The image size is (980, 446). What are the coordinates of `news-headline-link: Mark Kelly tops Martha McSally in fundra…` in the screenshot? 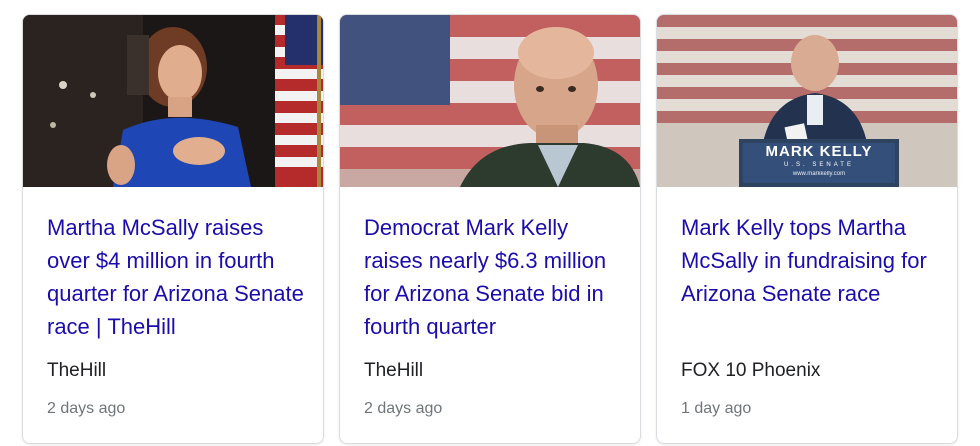 It's located at (812, 260).